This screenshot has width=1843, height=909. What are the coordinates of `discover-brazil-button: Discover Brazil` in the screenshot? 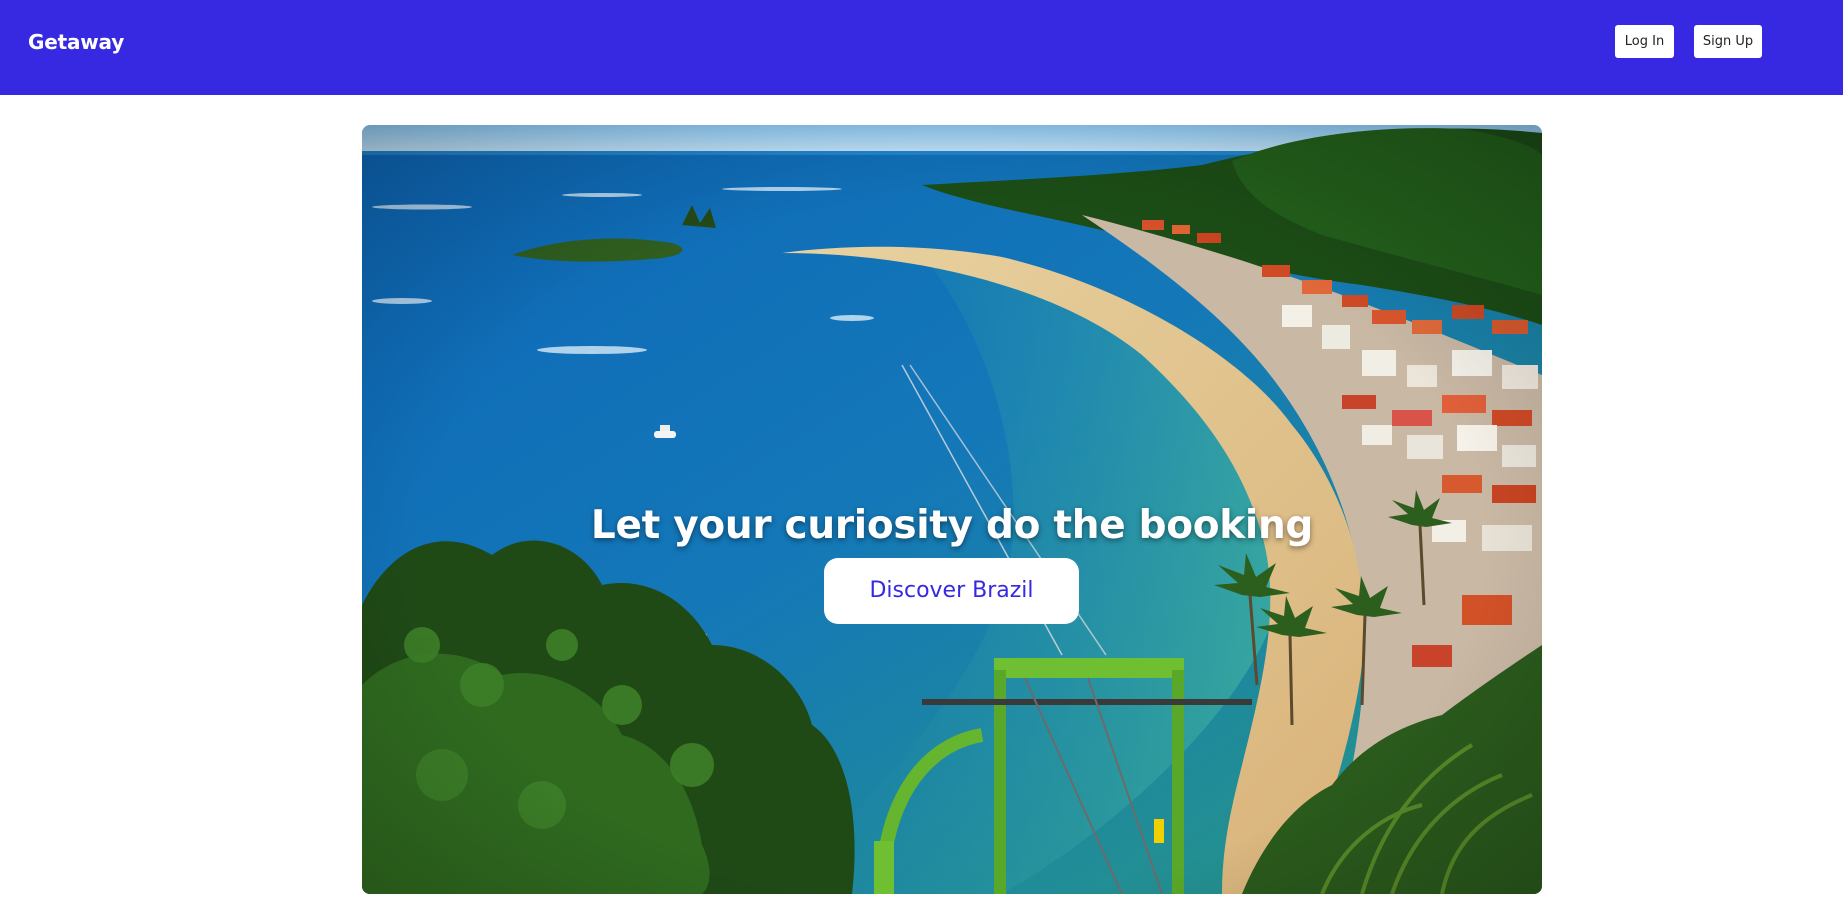 It's located at (951, 591).